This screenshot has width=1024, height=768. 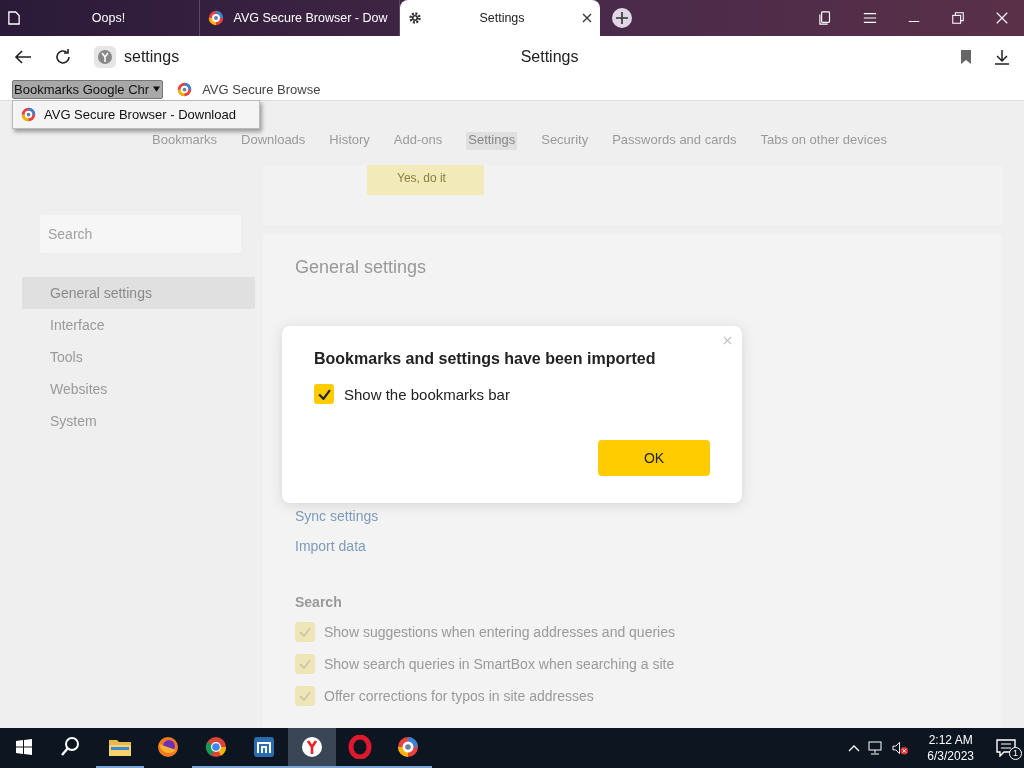 I want to click on bookmark-folder: Bookmarks Google Chr, so click(x=88, y=89).